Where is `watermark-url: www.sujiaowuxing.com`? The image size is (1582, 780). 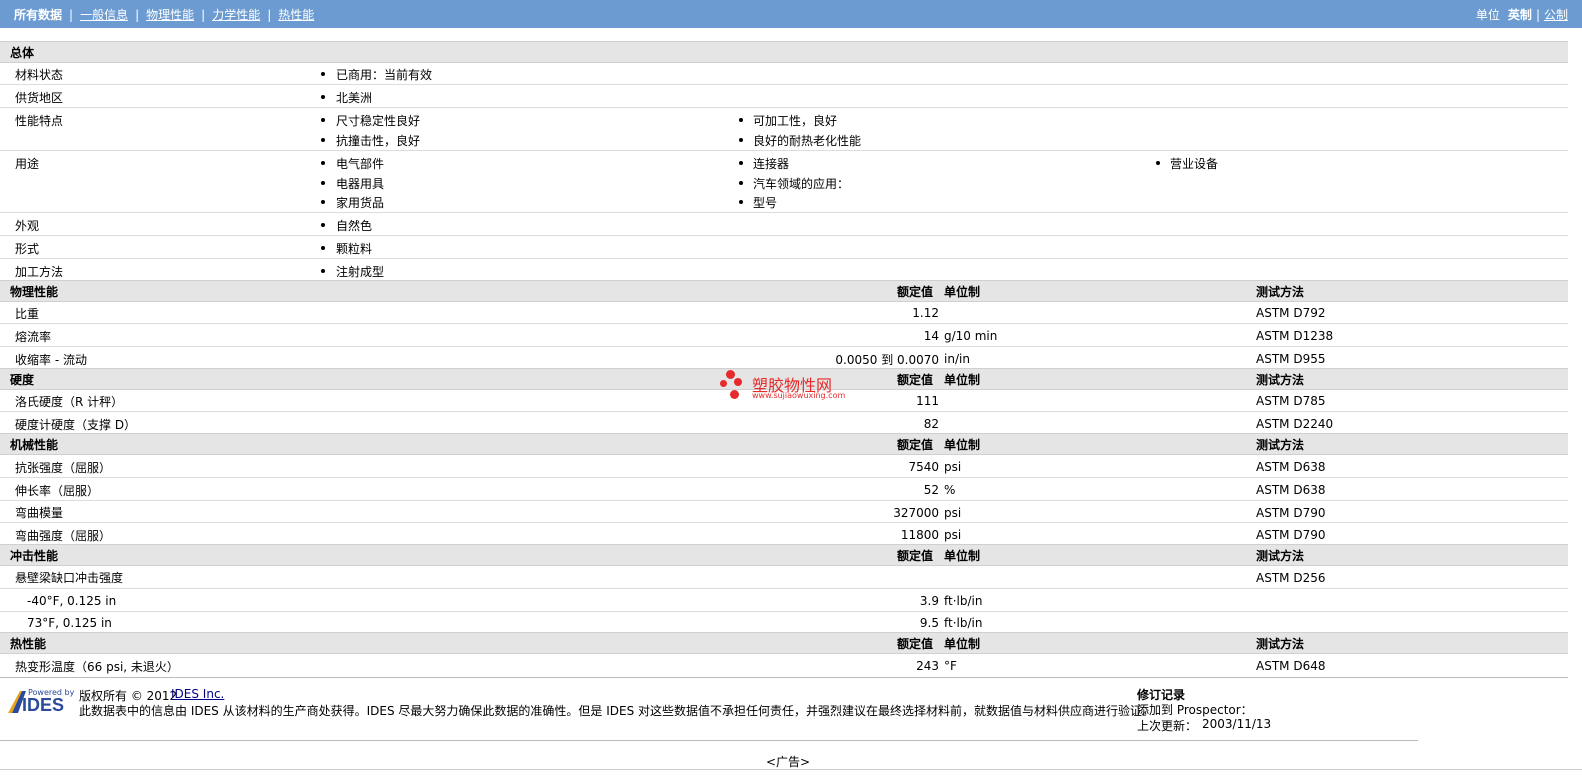 watermark-url: www.sujiaowuxing.com is located at coordinates (799, 395).